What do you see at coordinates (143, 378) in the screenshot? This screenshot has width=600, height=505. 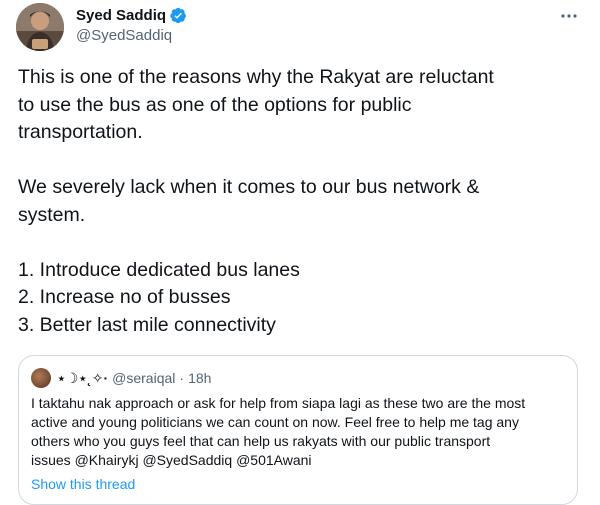 I see `quoted-handle: @seraiqal` at bounding box center [143, 378].